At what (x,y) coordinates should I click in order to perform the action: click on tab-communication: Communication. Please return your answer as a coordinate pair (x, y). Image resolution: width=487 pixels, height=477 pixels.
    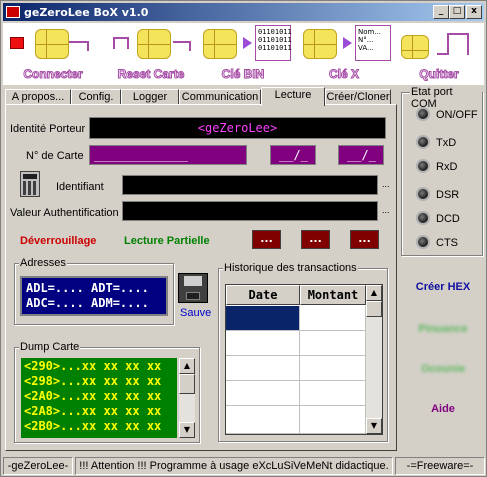
    Looking at the image, I should click on (220, 97).